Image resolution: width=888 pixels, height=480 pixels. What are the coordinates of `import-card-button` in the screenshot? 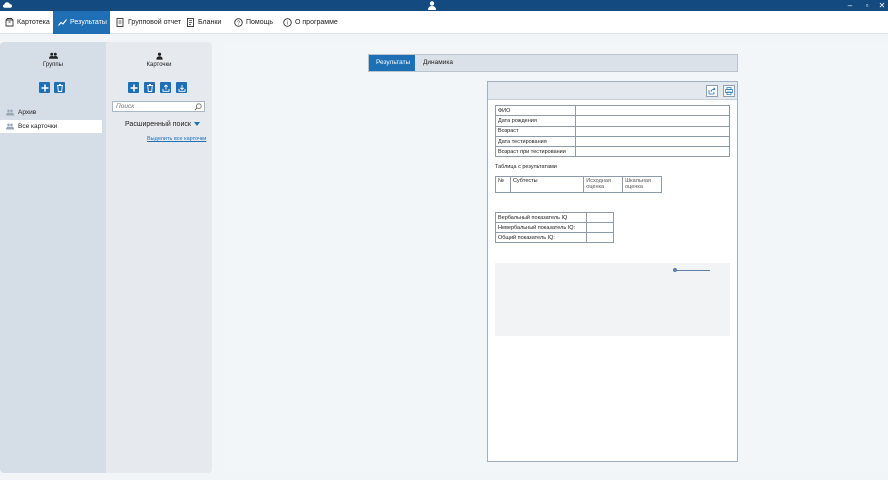 It's located at (181, 87).